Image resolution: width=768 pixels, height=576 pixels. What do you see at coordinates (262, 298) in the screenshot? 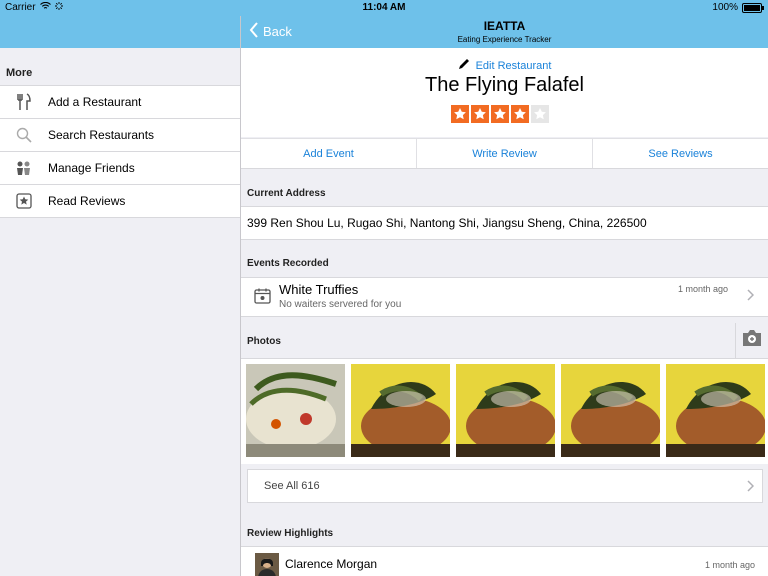
I see `calendar-icon` at bounding box center [262, 298].